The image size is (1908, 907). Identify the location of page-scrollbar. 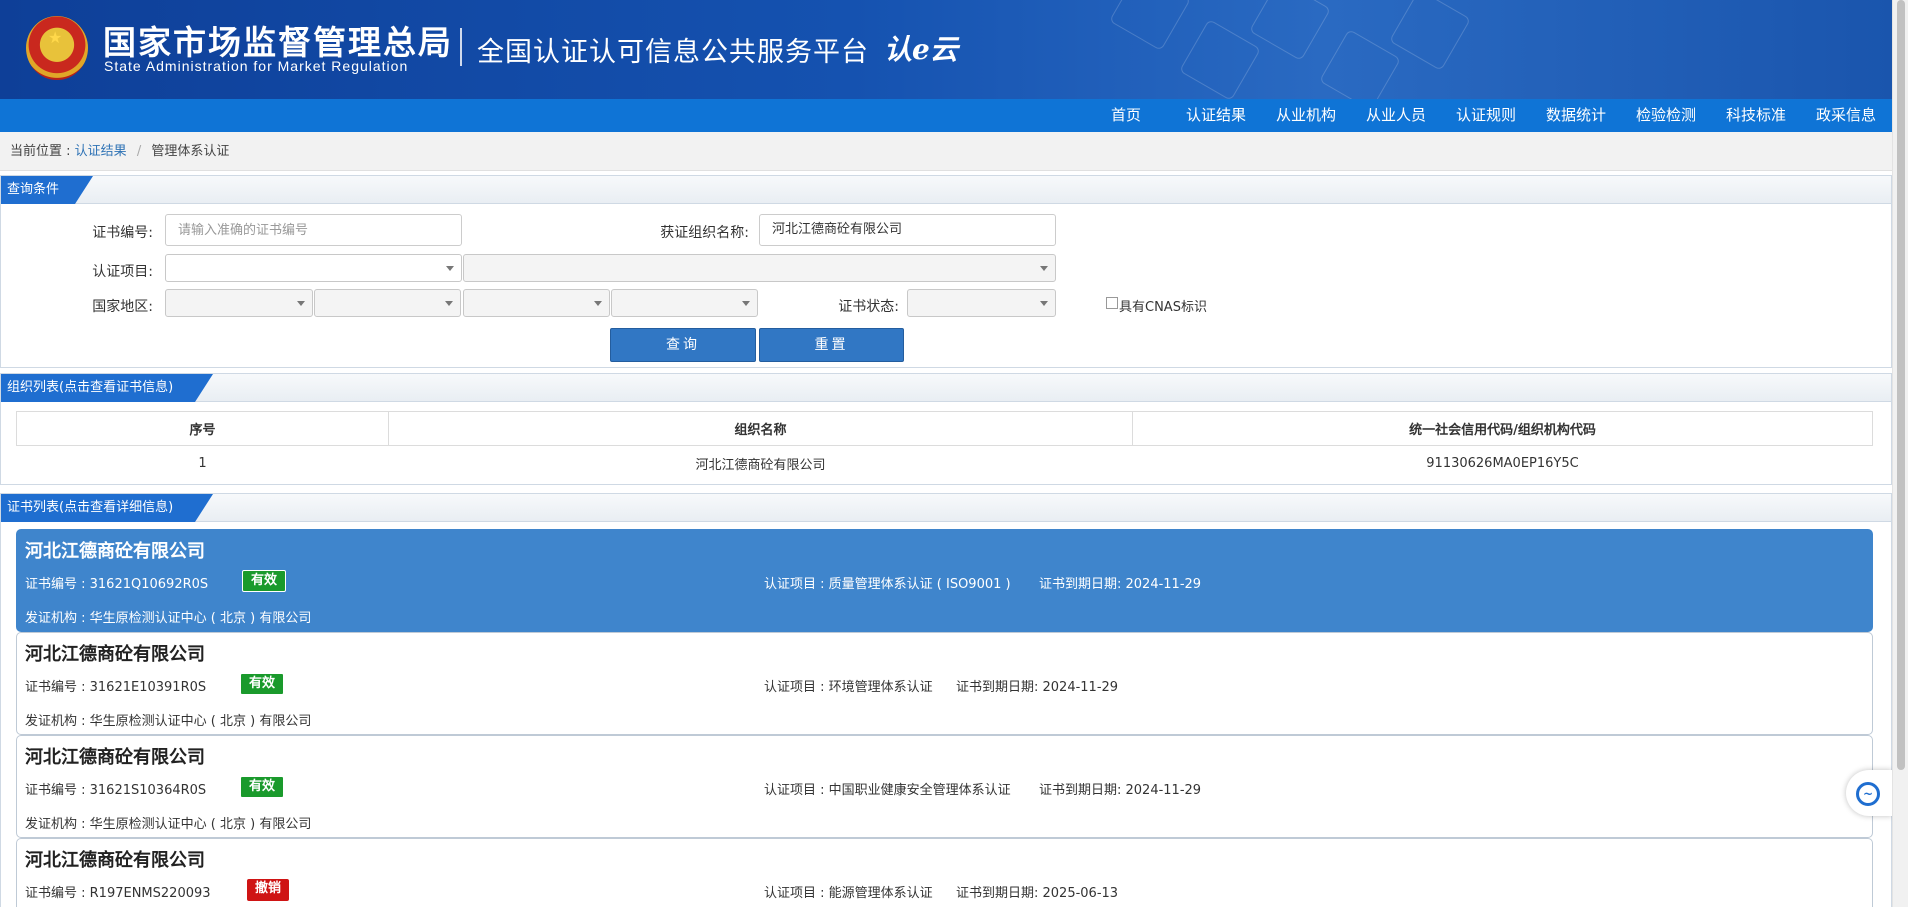
(1900, 453).